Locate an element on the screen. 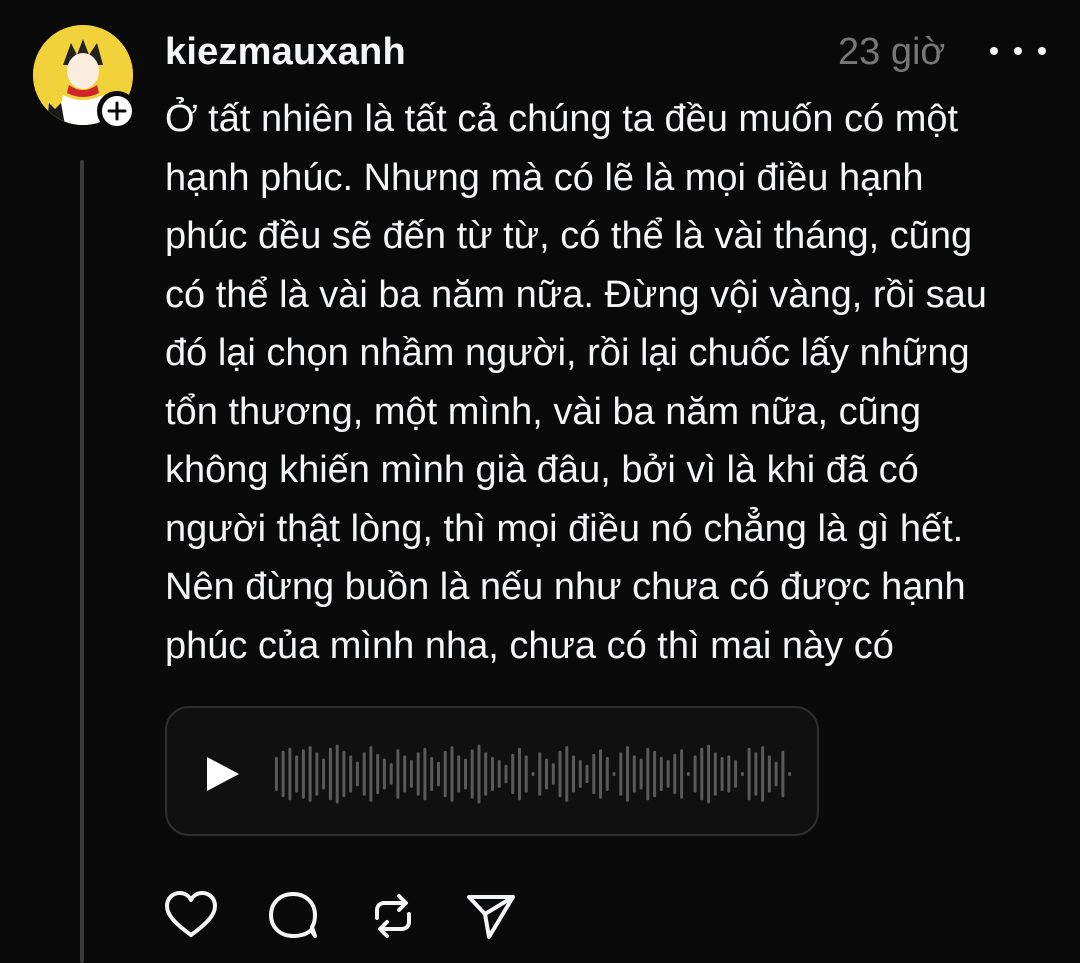  audio-waveform is located at coordinates (533, 774).